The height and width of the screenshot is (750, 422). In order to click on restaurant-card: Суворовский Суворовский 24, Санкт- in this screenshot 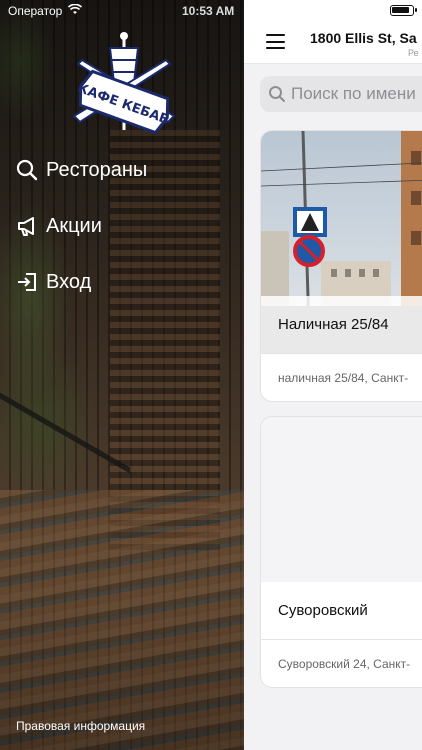, I will do `click(341, 552)`.